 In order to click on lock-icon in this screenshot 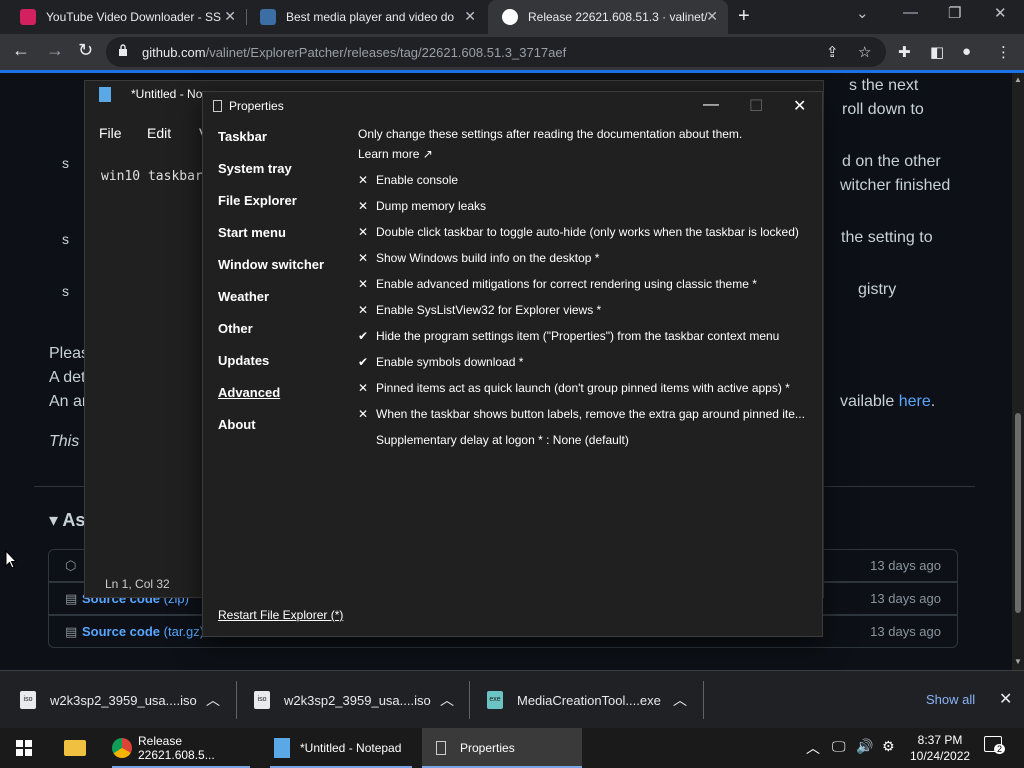, I will do `click(123, 50)`.